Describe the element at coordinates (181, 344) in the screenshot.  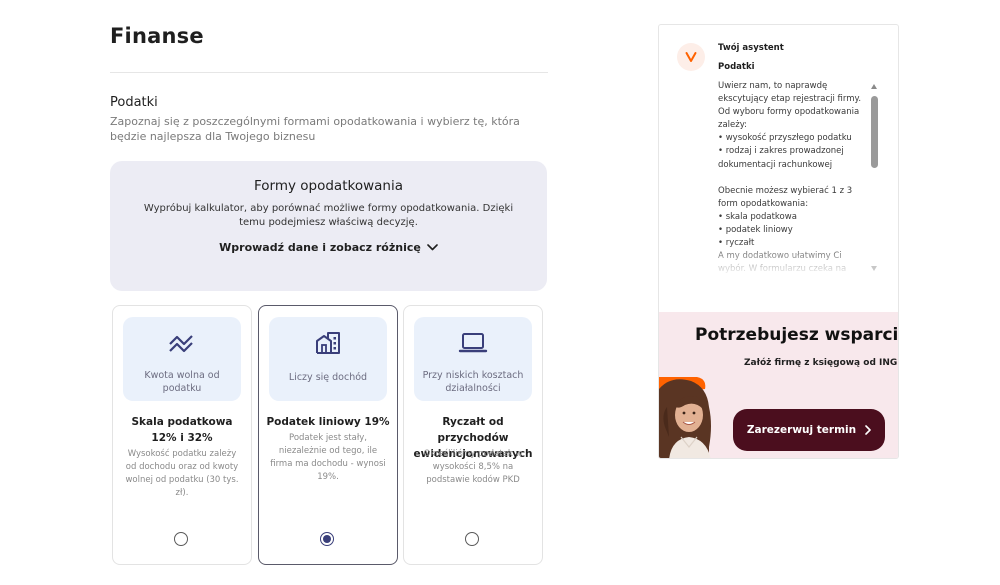
I see `trend-down-icon` at that location.